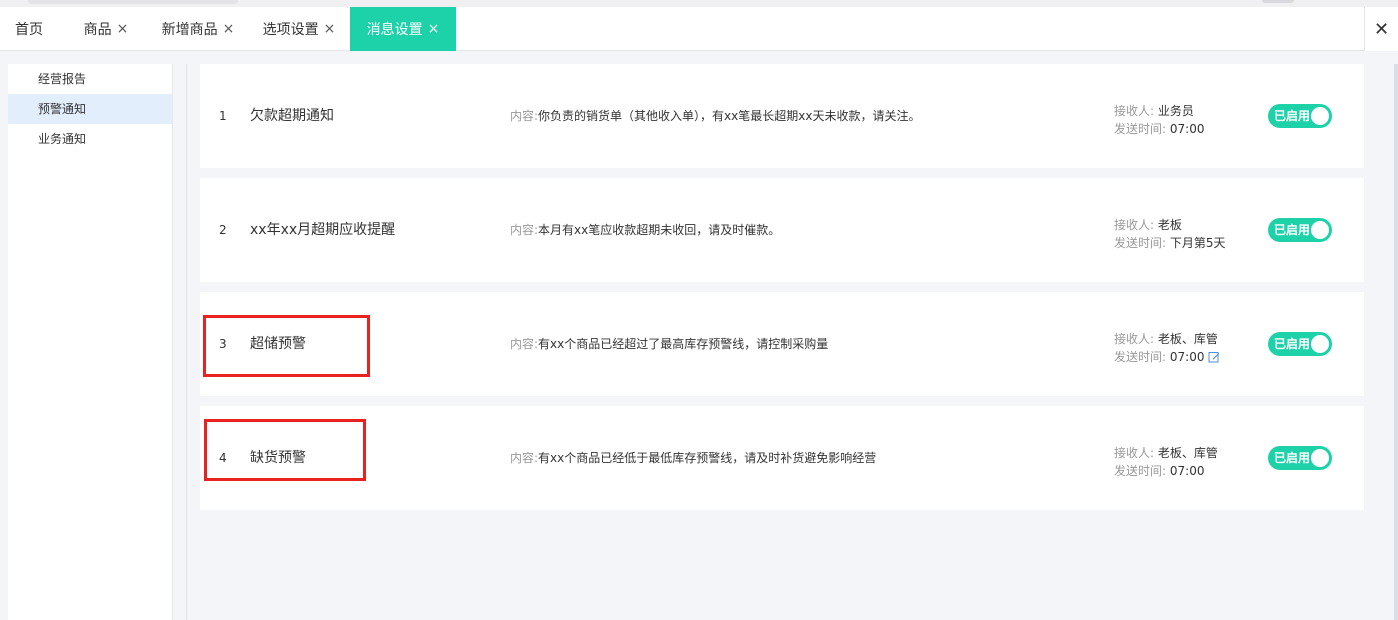 The height and width of the screenshot is (620, 1398). I want to click on divider, so click(186, 342).